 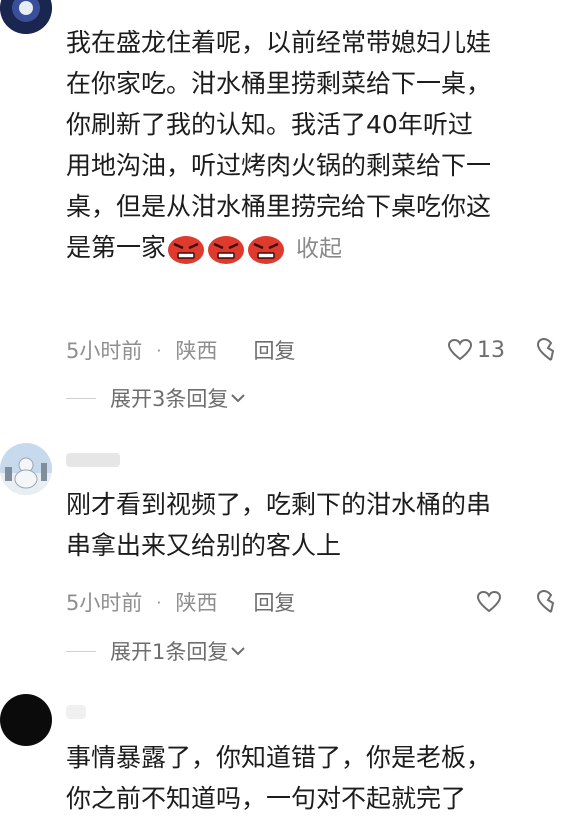 What do you see at coordinates (169, 652) in the screenshot?
I see `expand-replies-label: 展开1条回复` at bounding box center [169, 652].